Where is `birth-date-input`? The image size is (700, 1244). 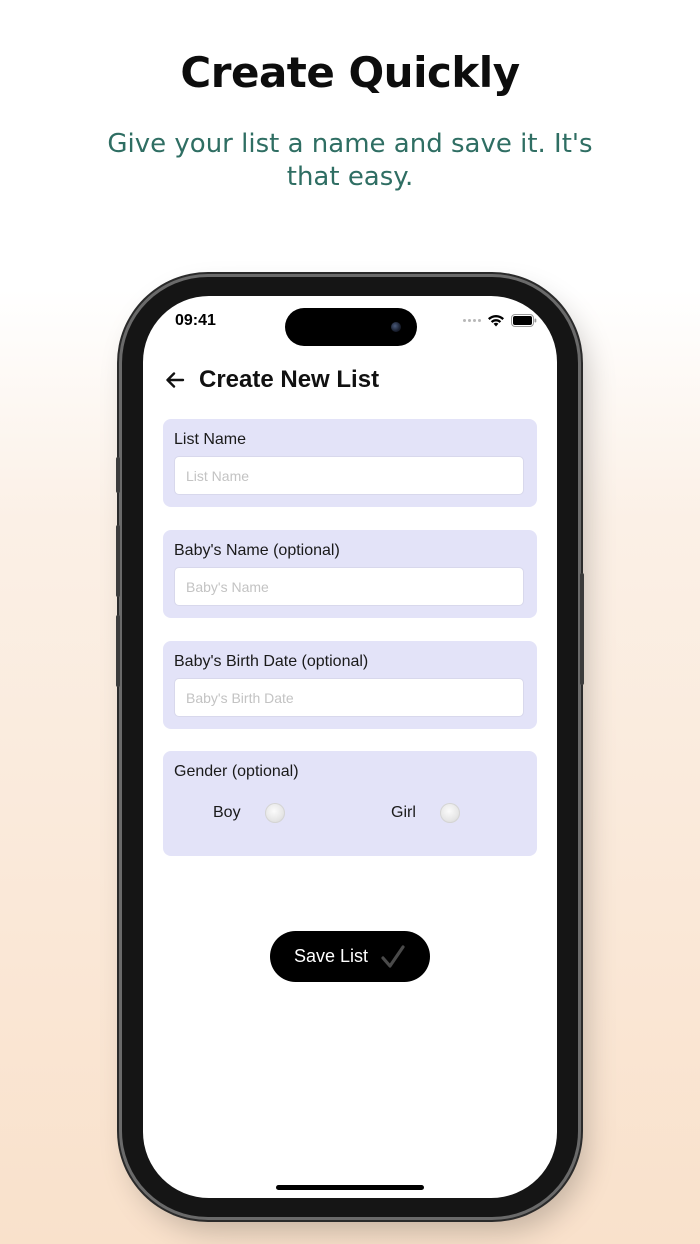 birth-date-input is located at coordinates (349, 697).